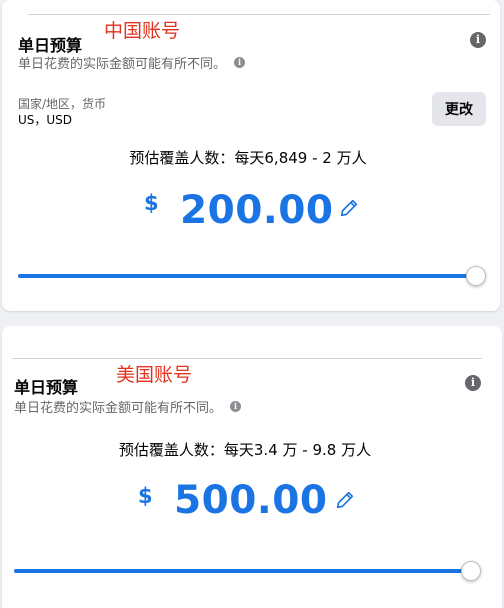  Describe the element at coordinates (45, 120) in the screenshot. I see `currency-value: US，USD` at that location.